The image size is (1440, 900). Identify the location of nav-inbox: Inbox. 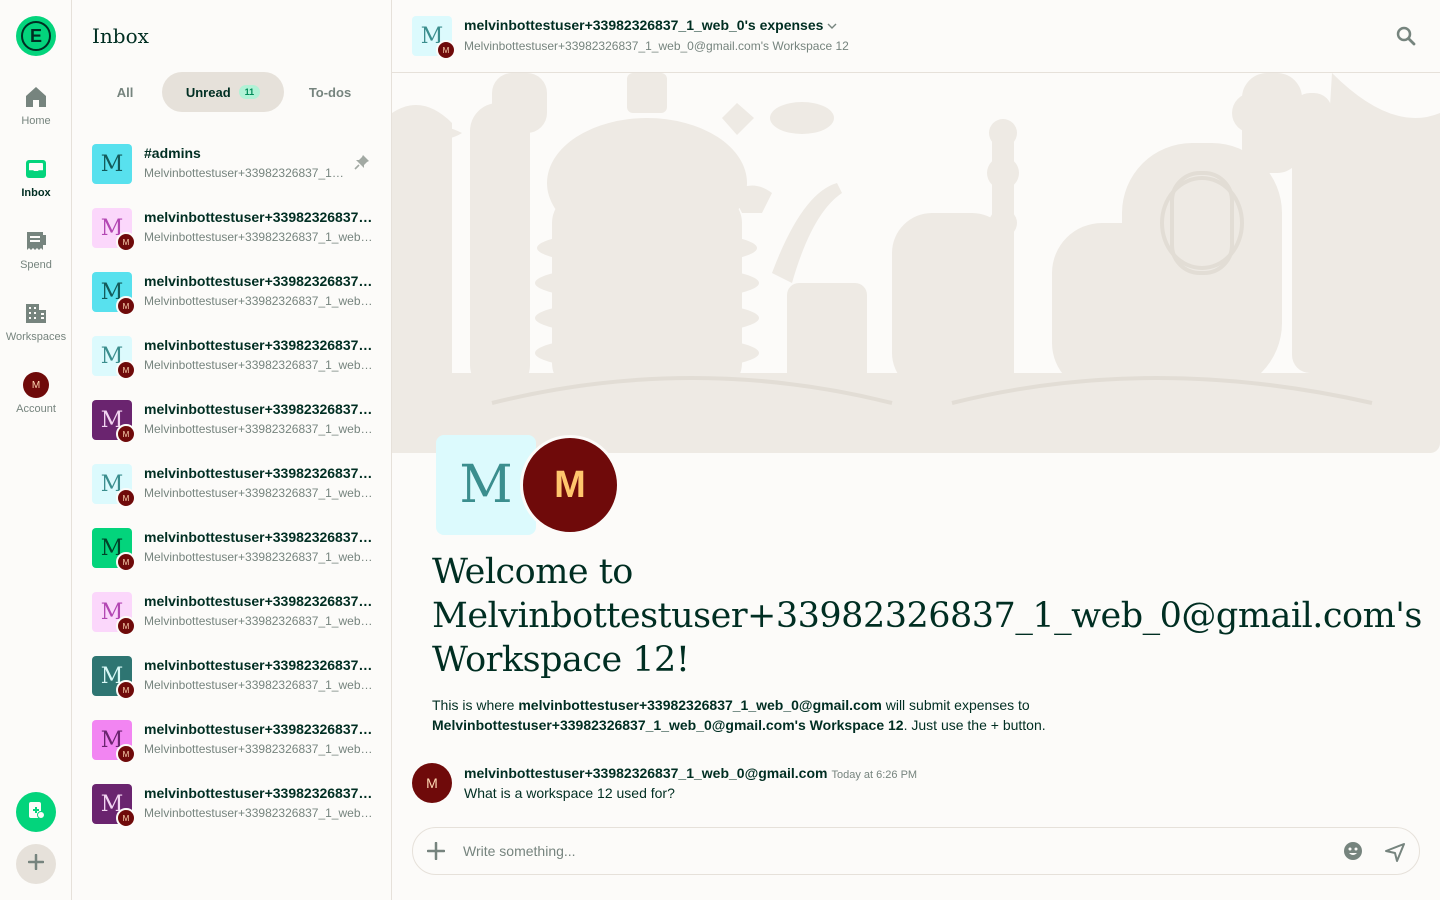
(36, 177).